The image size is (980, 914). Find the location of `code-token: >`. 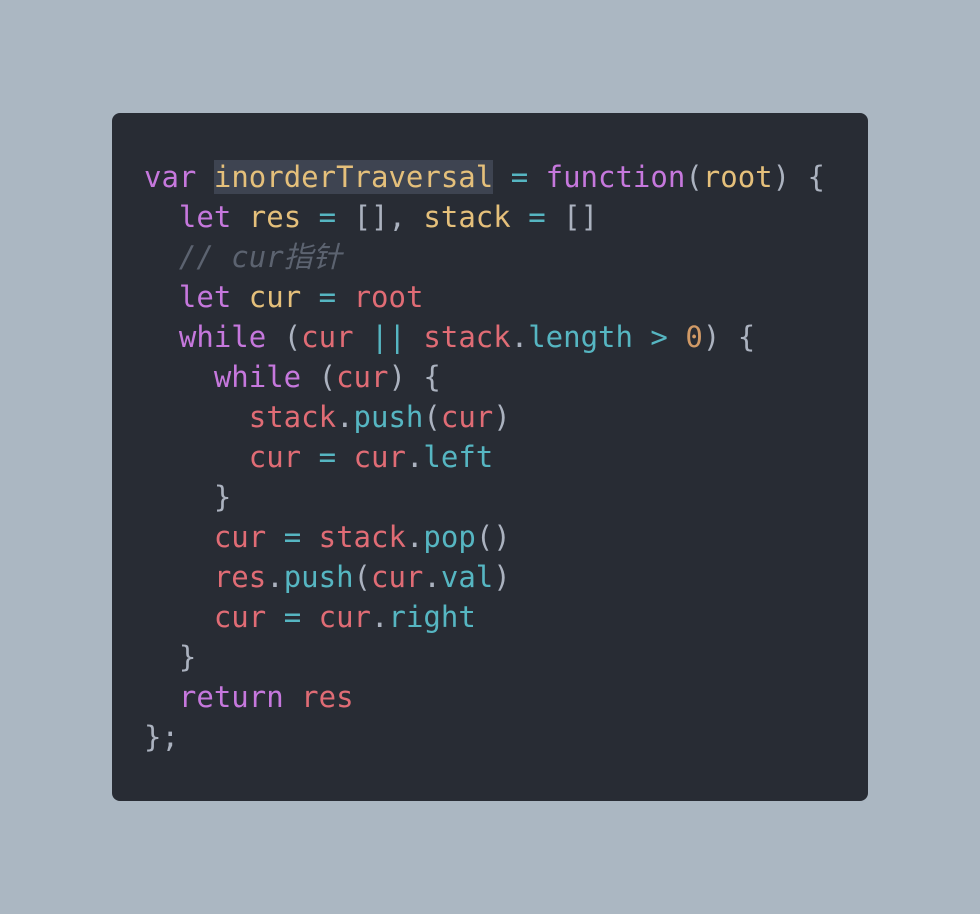

code-token: > is located at coordinates (659, 337).